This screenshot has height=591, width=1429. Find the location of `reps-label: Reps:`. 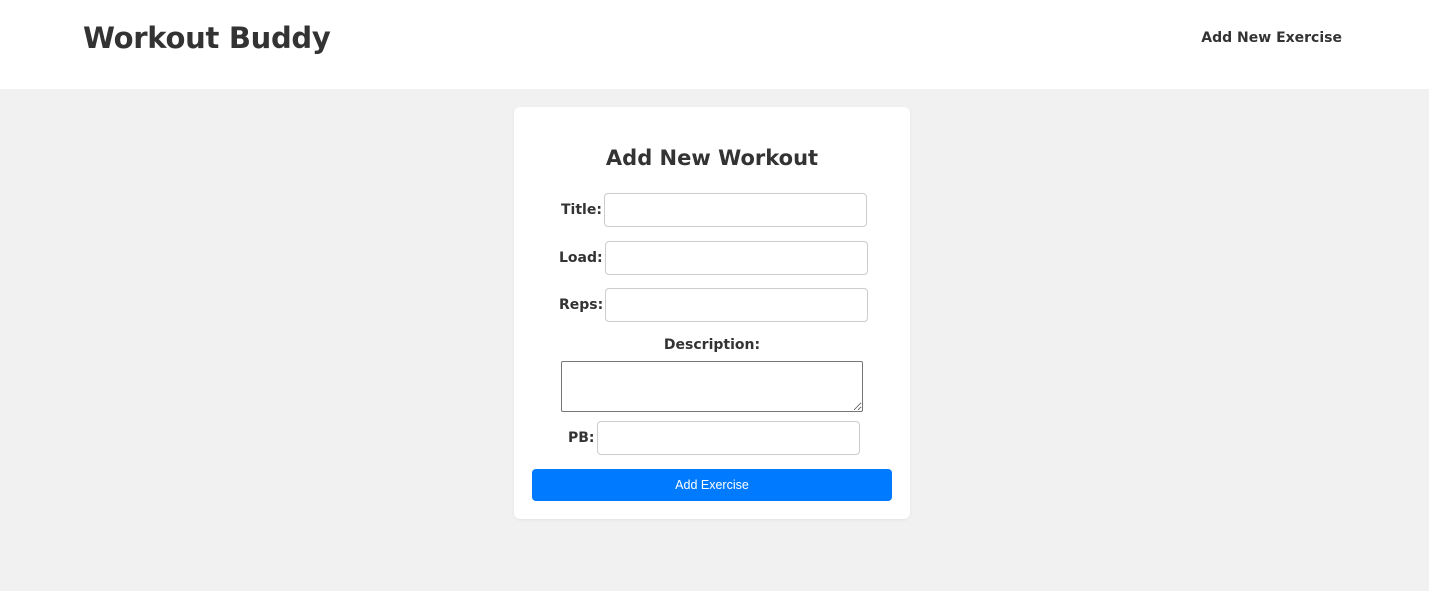

reps-label: Reps: is located at coordinates (581, 305).